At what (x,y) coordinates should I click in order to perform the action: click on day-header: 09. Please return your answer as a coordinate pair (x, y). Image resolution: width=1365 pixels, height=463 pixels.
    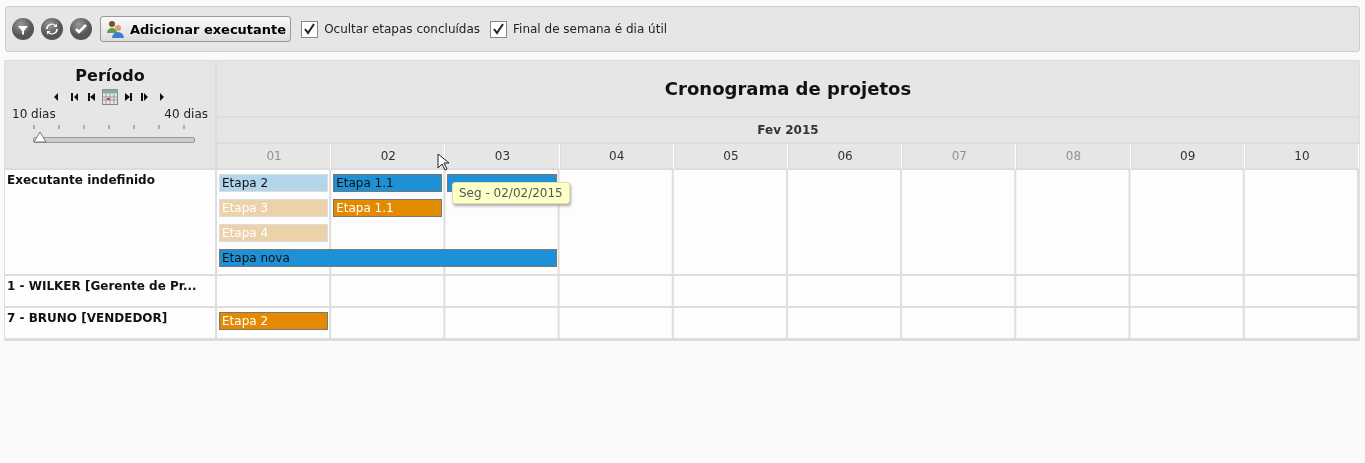
    Looking at the image, I should click on (1187, 157).